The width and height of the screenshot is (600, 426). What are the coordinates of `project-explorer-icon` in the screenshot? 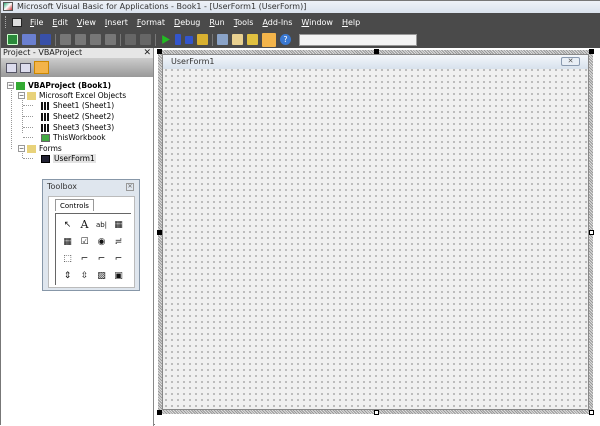 It's located at (222, 39).